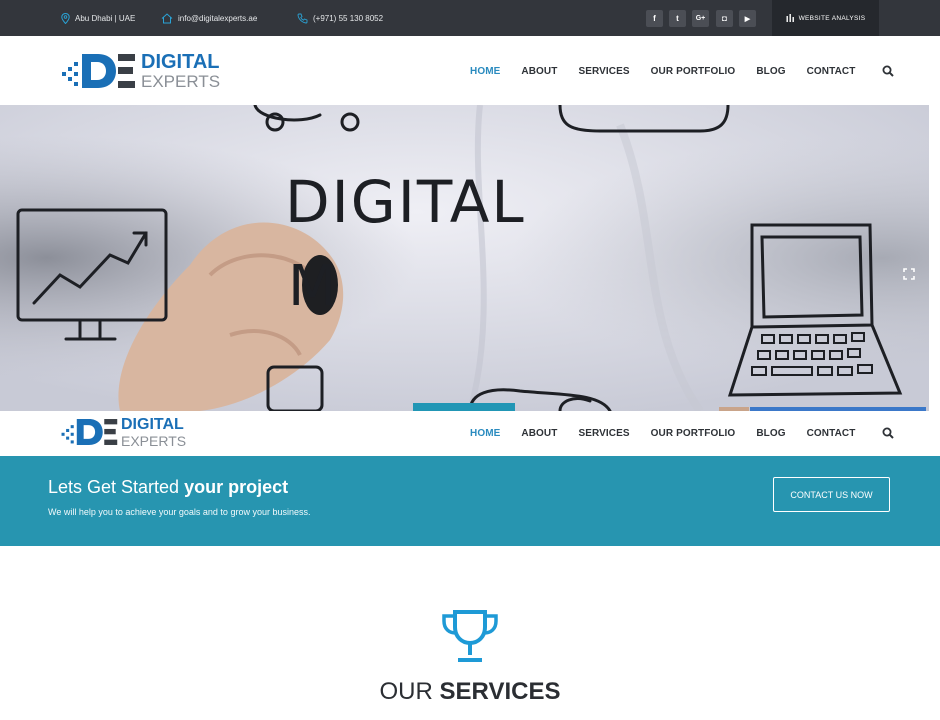  I want to click on location-text: Abu Dhabi | UAE, so click(105, 18).